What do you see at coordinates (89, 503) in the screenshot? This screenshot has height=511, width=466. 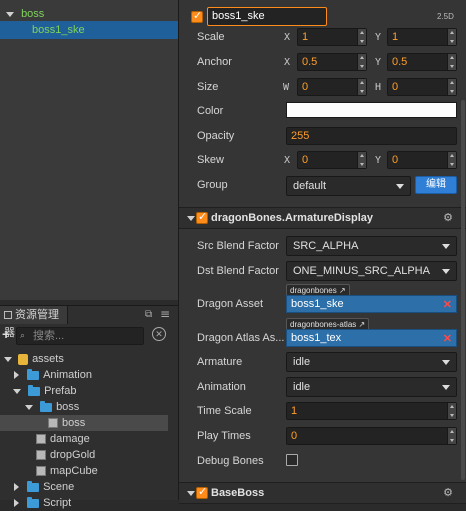 I see `asset-tree-row: Script` at bounding box center [89, 503].